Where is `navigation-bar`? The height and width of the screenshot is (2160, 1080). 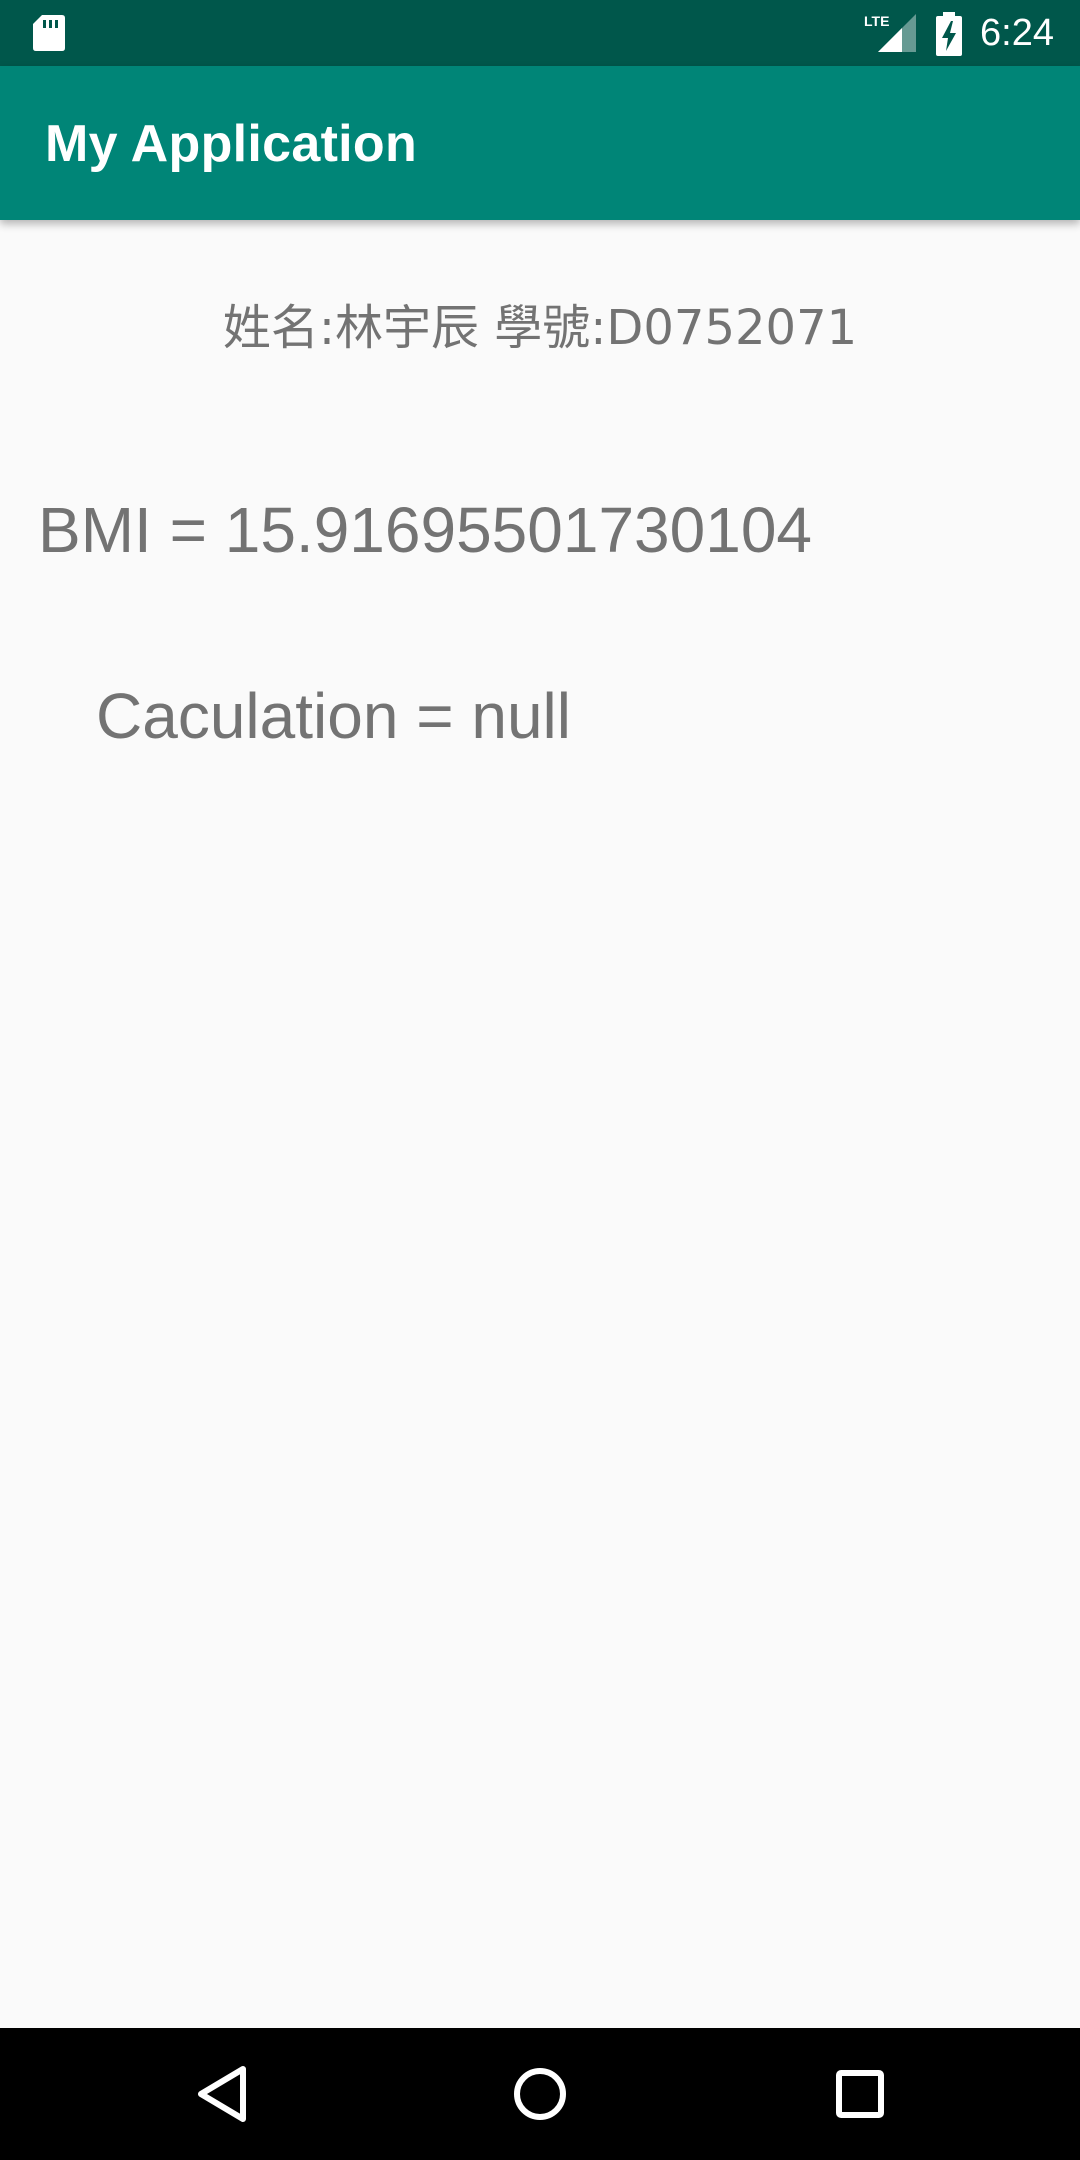 navigation-bar is located at coordinates (540, 2094).